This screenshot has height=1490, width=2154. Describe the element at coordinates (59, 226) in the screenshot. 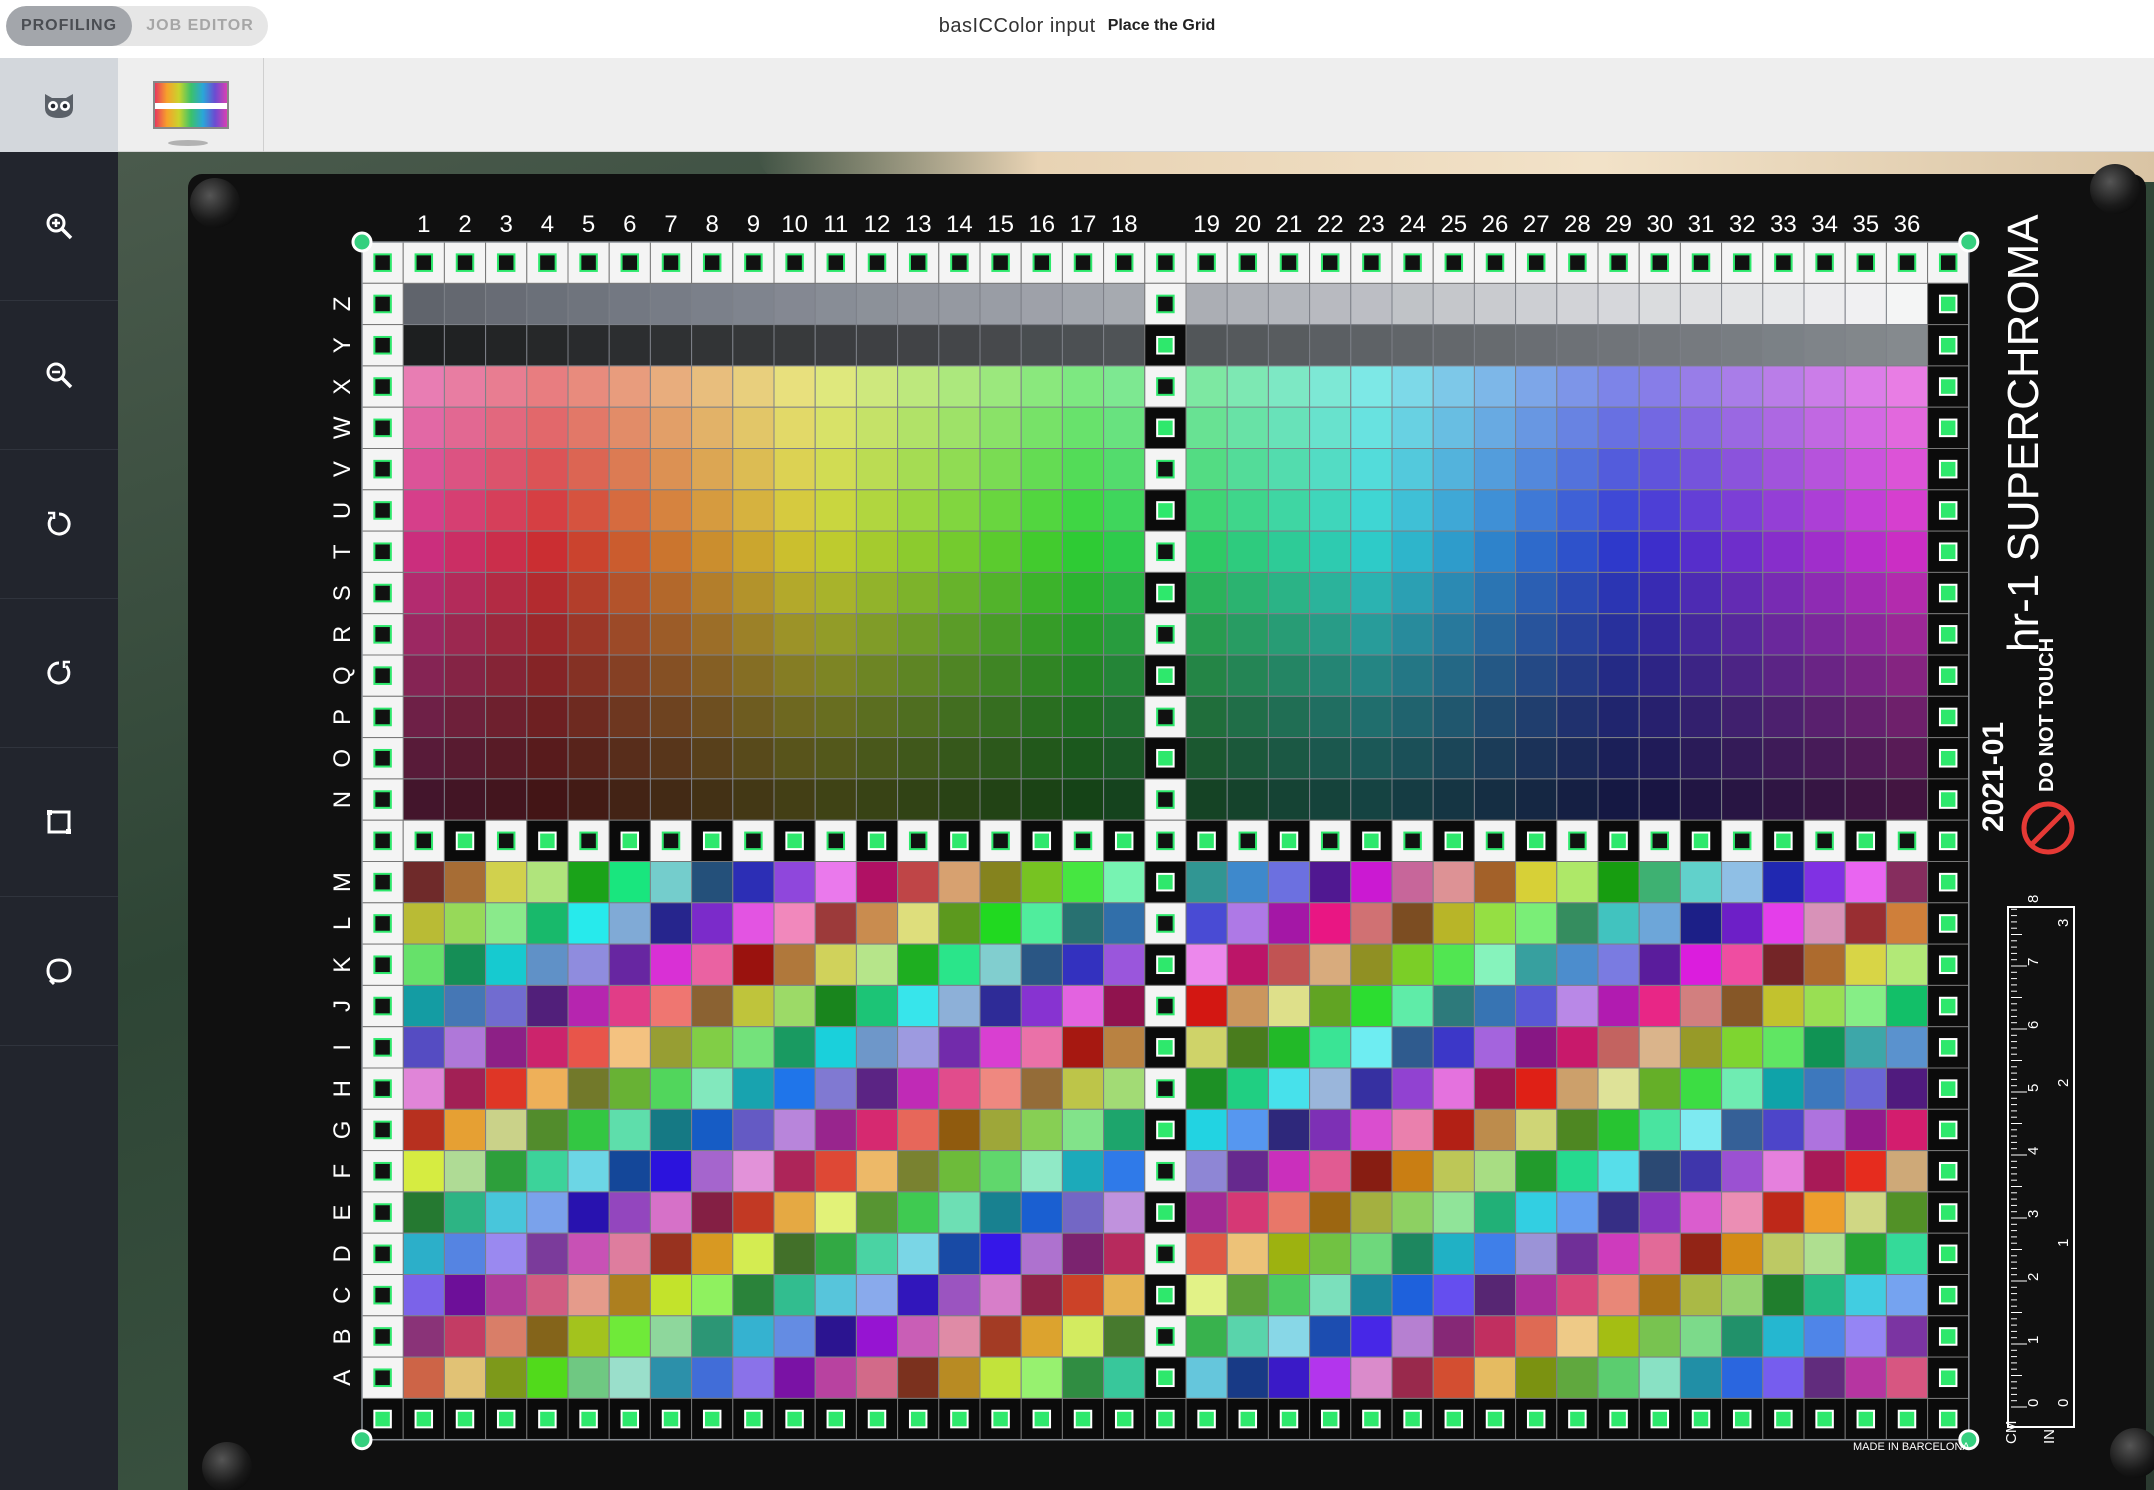

I see `zoom-in-button` at that location.